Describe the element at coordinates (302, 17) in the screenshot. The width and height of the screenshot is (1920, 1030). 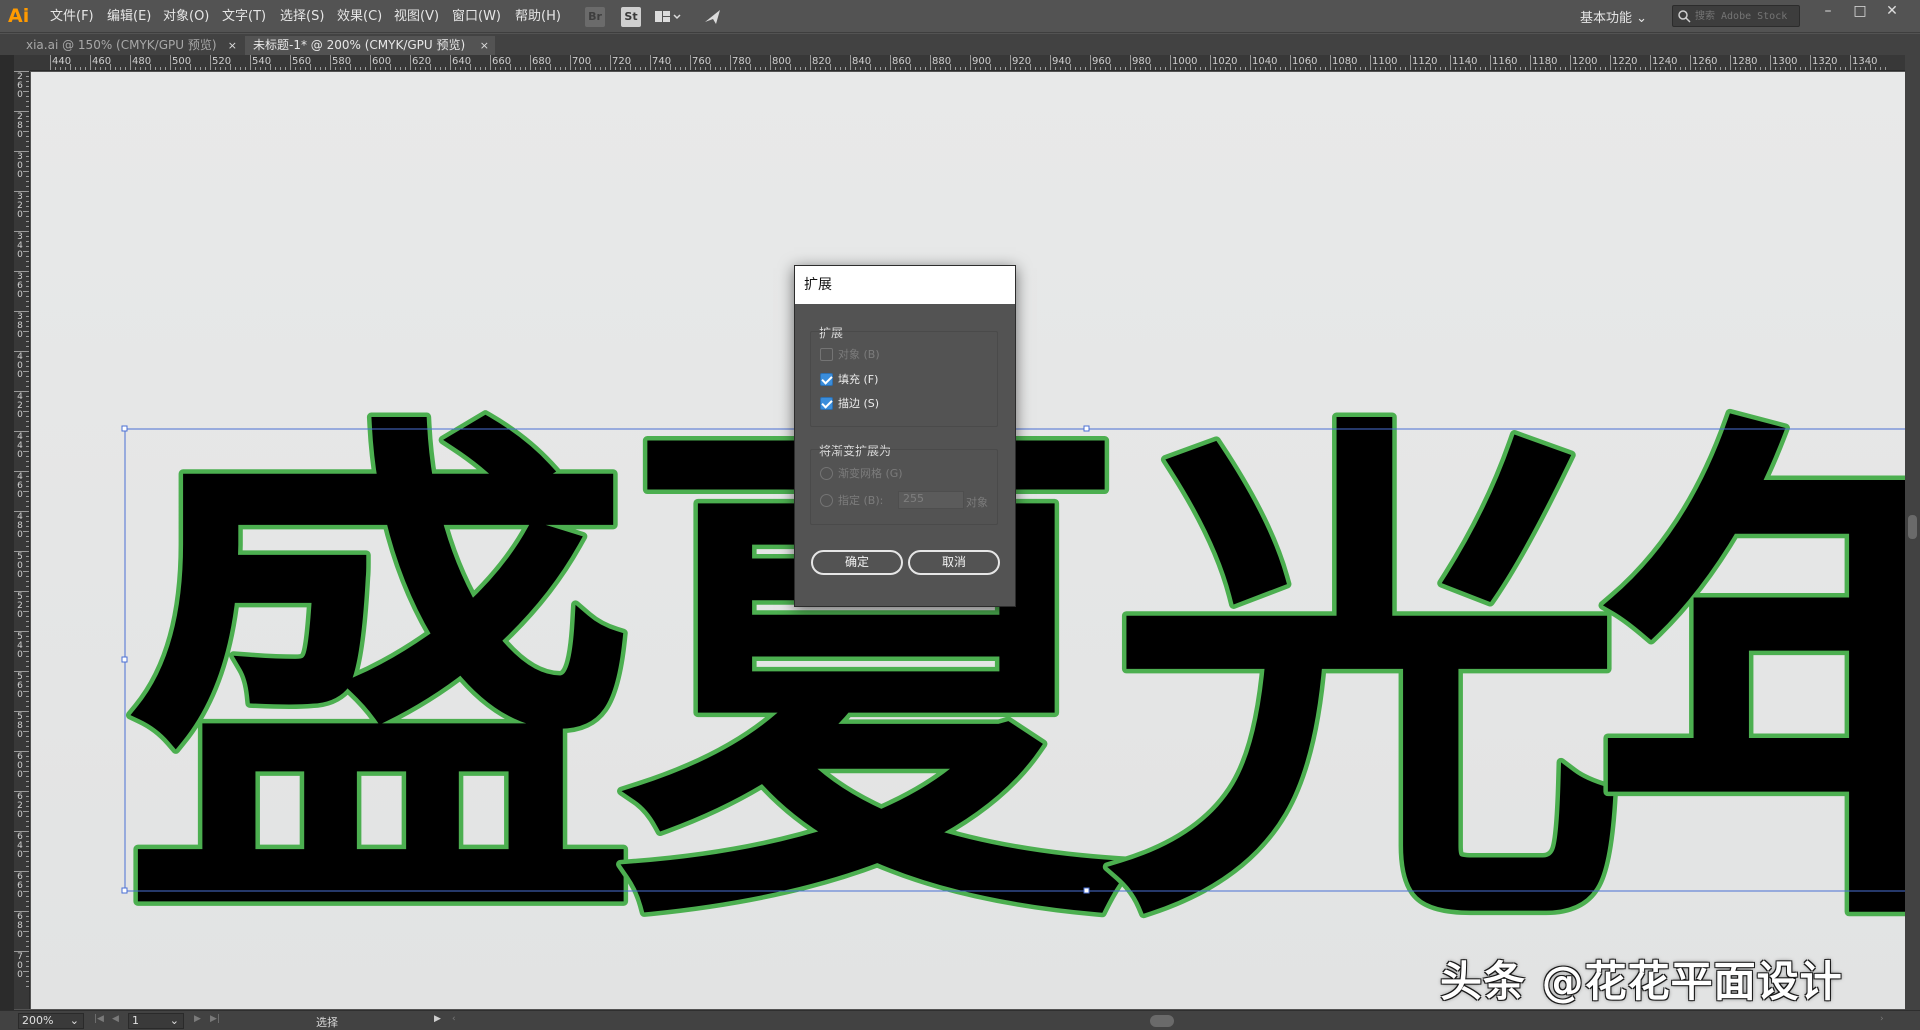
I see `menu-select: 选择(S)` at that location.